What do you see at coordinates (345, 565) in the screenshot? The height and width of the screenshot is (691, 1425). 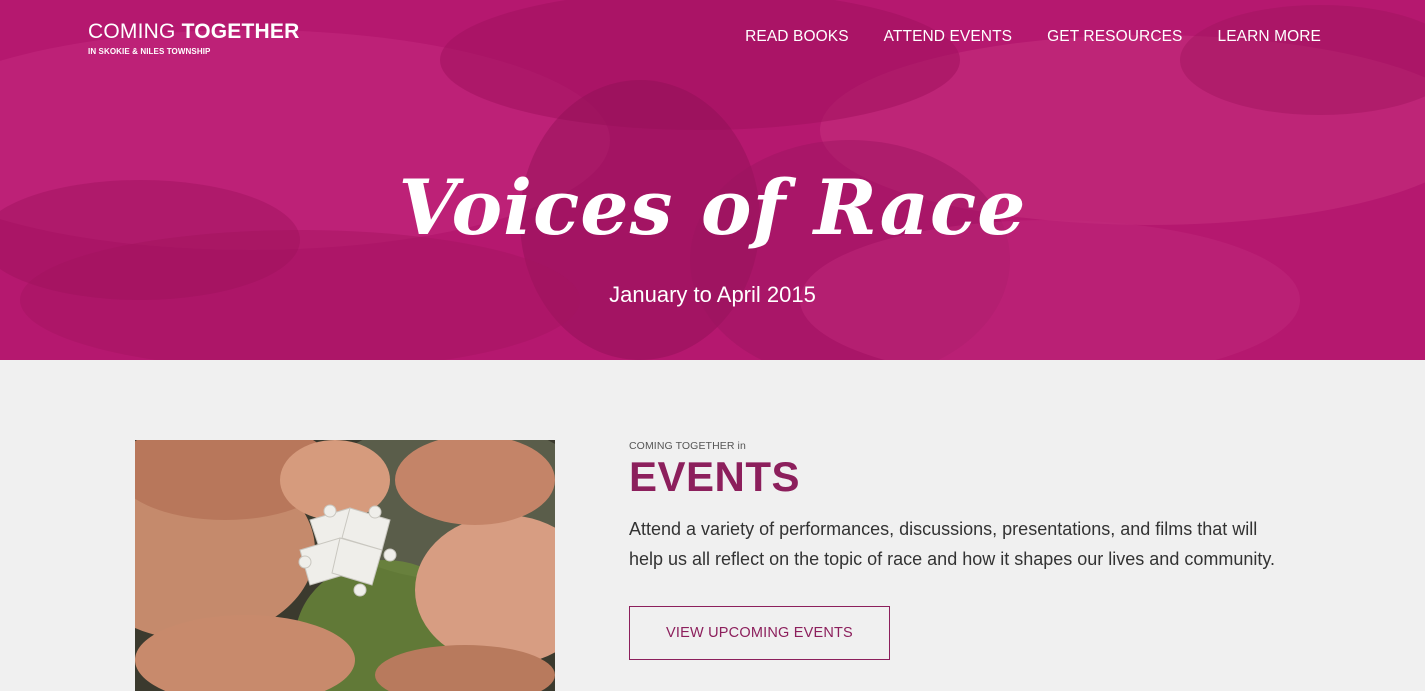 I see `puzzle-hands-photo` at bounding box center [345, 565].